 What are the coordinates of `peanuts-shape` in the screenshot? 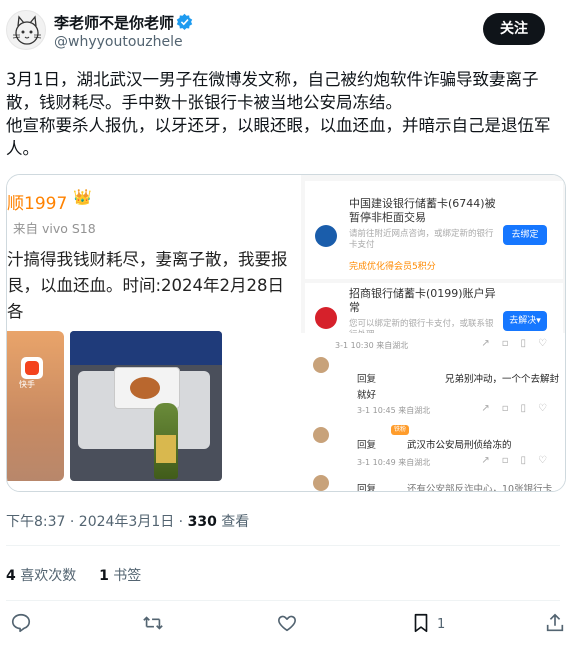 It's located at (145, 388).